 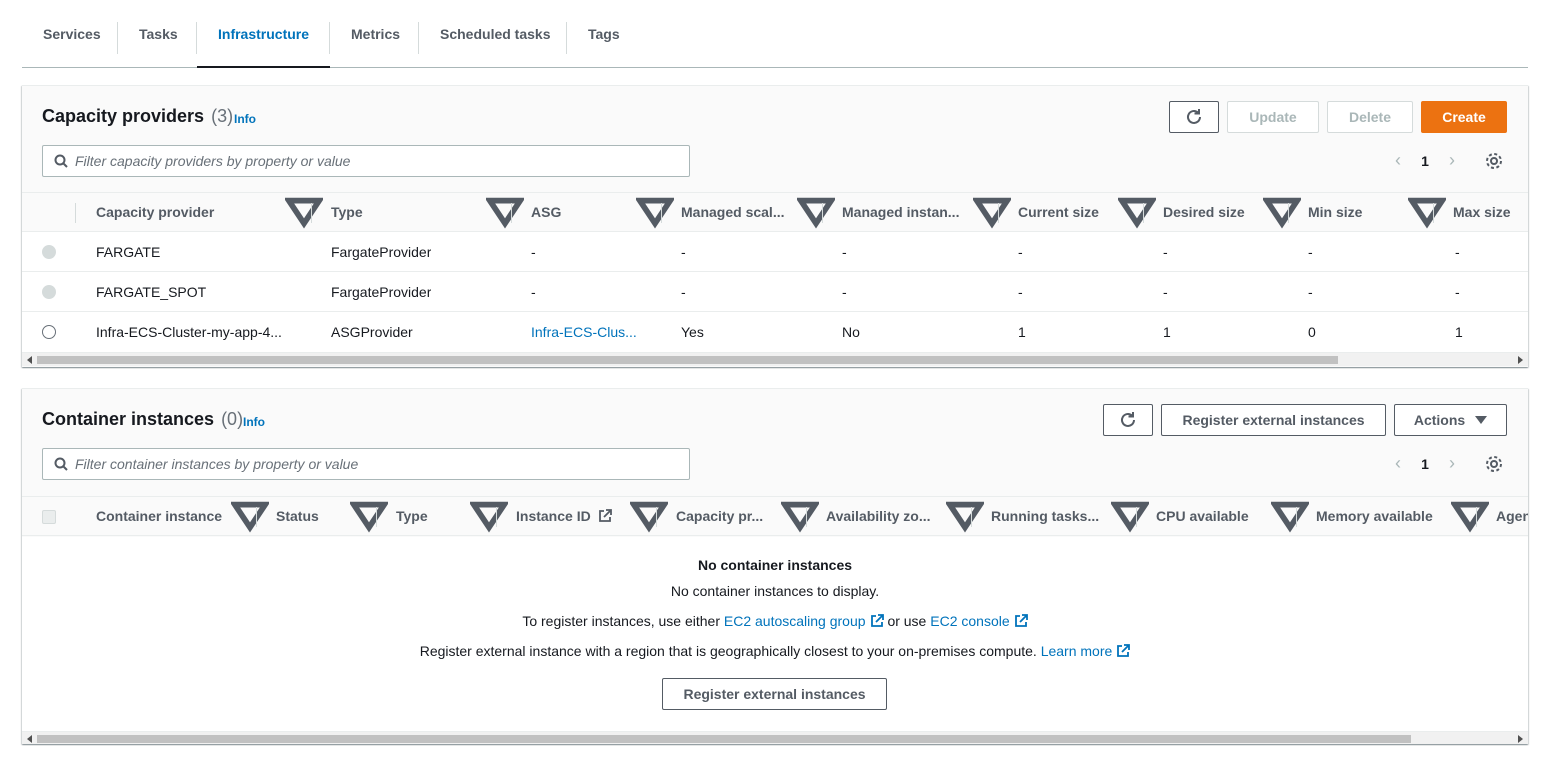 I want to click on ec2-autoscaling-group-link: EC2 autoscaling group, so click(x=804, y=621).